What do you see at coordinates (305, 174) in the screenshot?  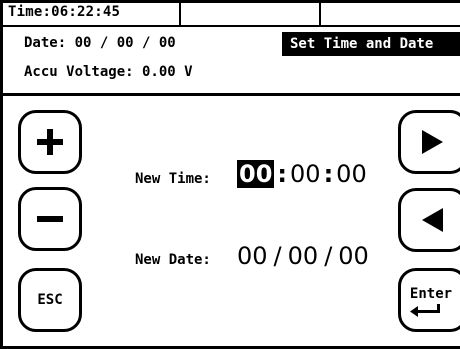 I see `time-minutes-field: 00` at bounding box center [305, 174].